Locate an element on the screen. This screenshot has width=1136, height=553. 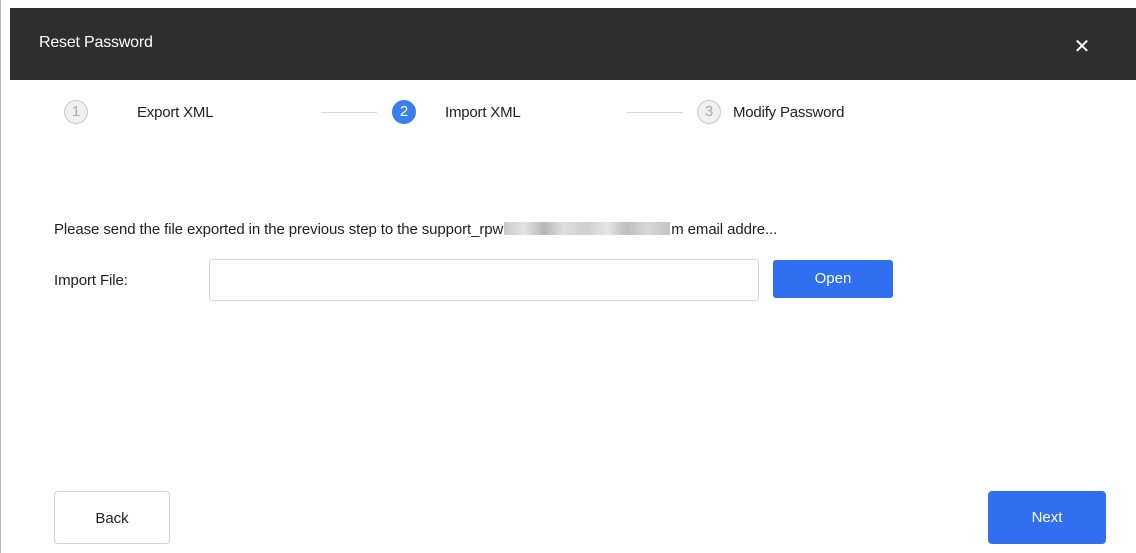
step-2-label: Import XML is located at coordinates (483, 112).